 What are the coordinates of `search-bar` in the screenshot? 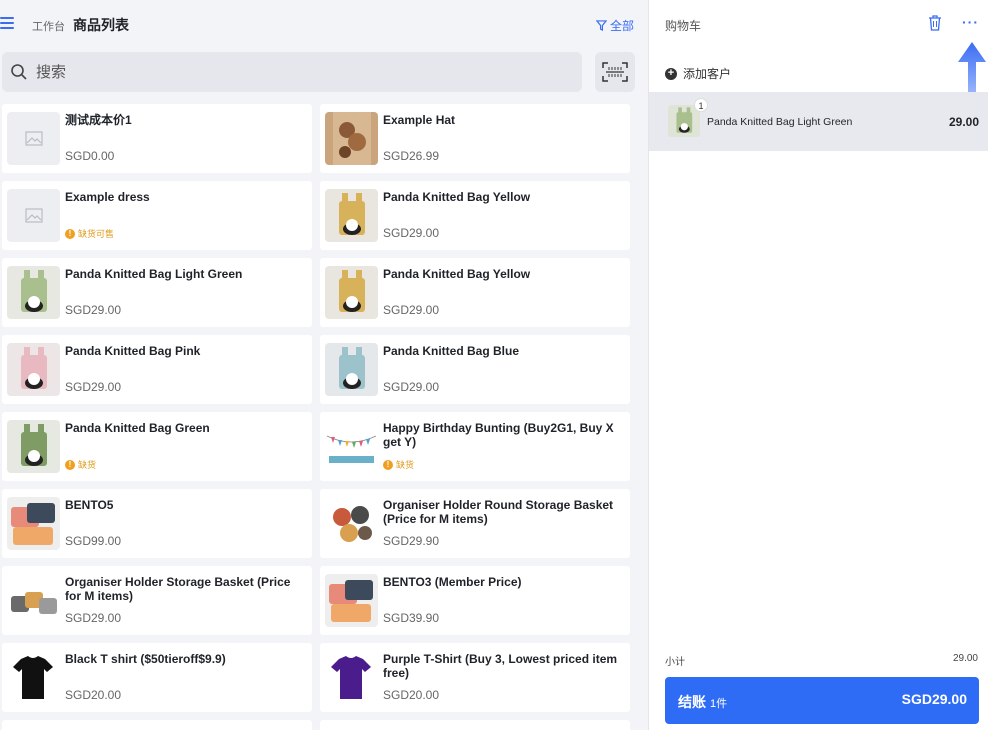 It's located at (292, 72).